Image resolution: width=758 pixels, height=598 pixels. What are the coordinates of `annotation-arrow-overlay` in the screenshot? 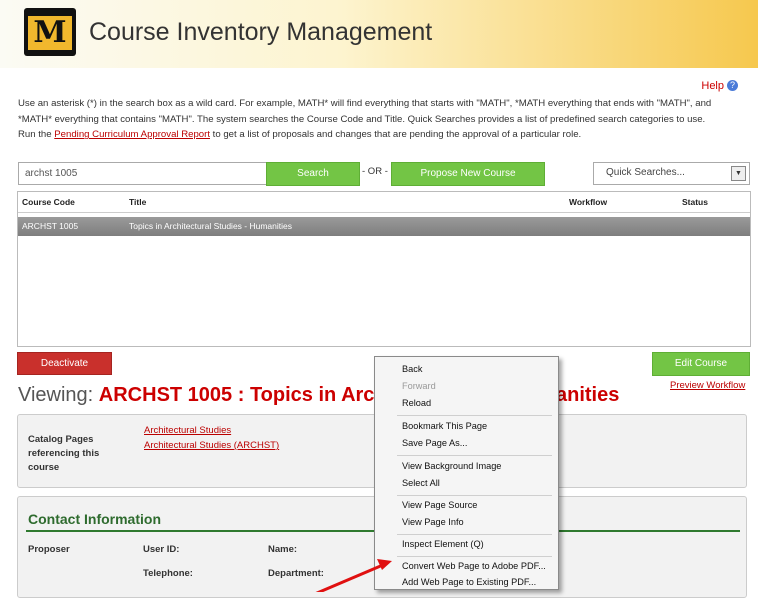 It's located at (353, 575).